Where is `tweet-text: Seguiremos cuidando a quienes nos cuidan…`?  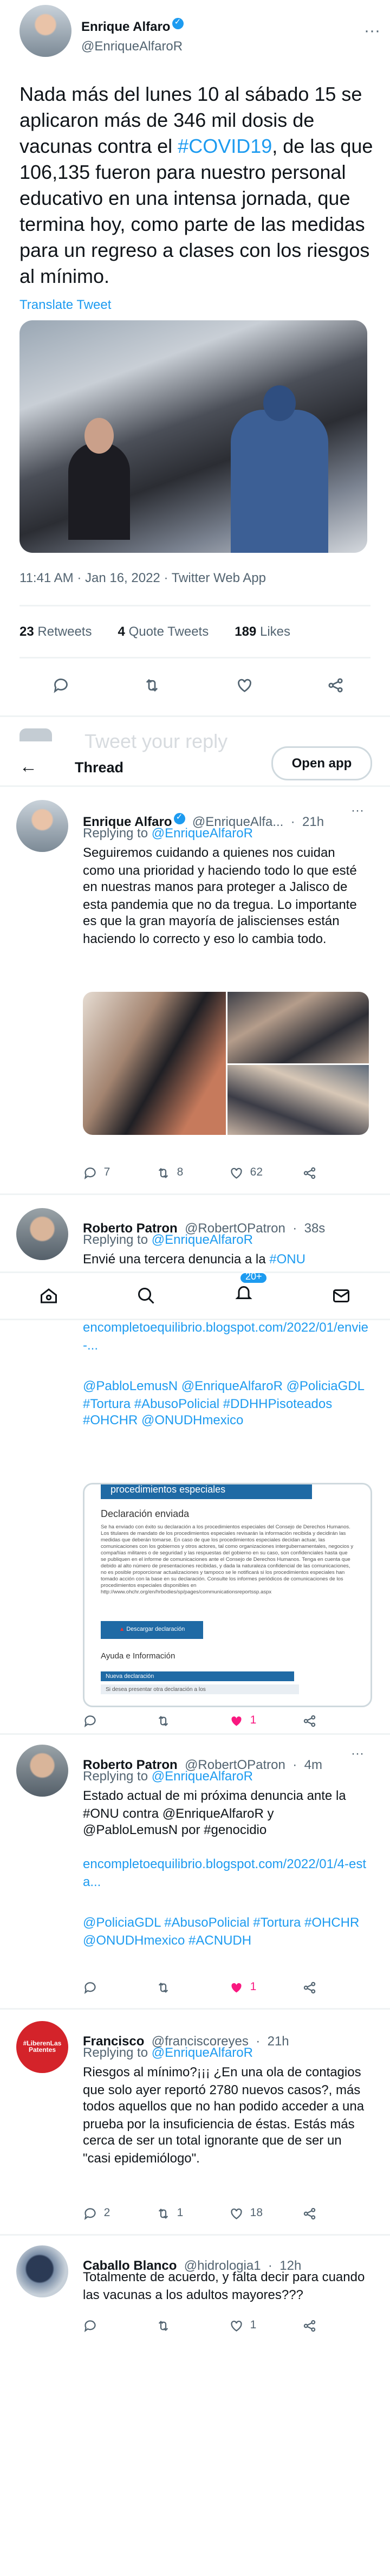 tweet-text: Seguiremos cuidando a quienes nos cuidan… is located at coordinates (220, 895).